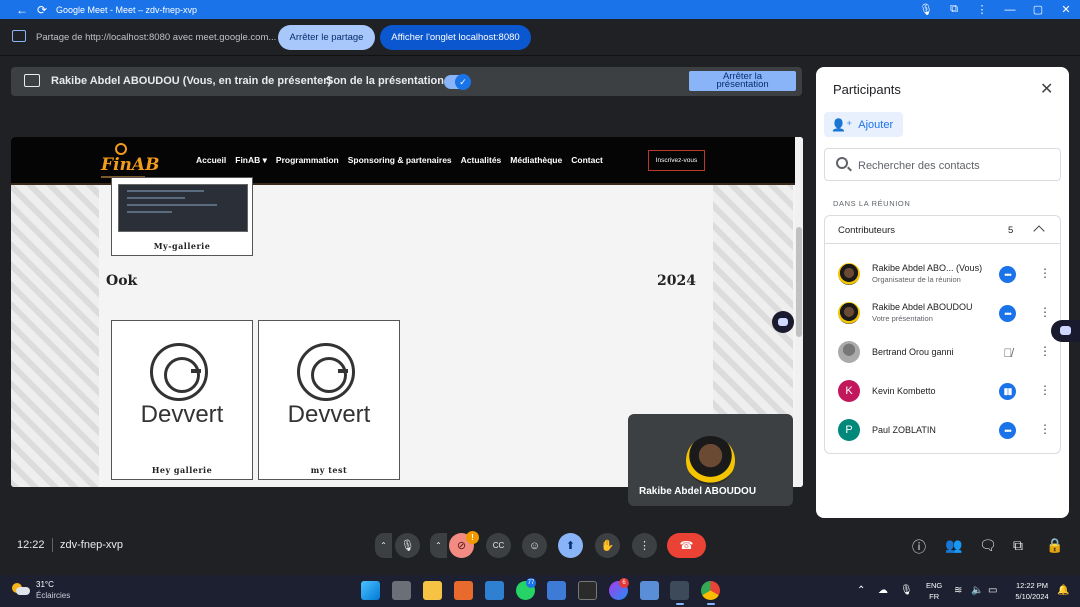  Describe the element at coordinates (942, 391) in the screenshot. I see `participant-row: K Kevin Kombetto ▮▮ ⋮` at that location.